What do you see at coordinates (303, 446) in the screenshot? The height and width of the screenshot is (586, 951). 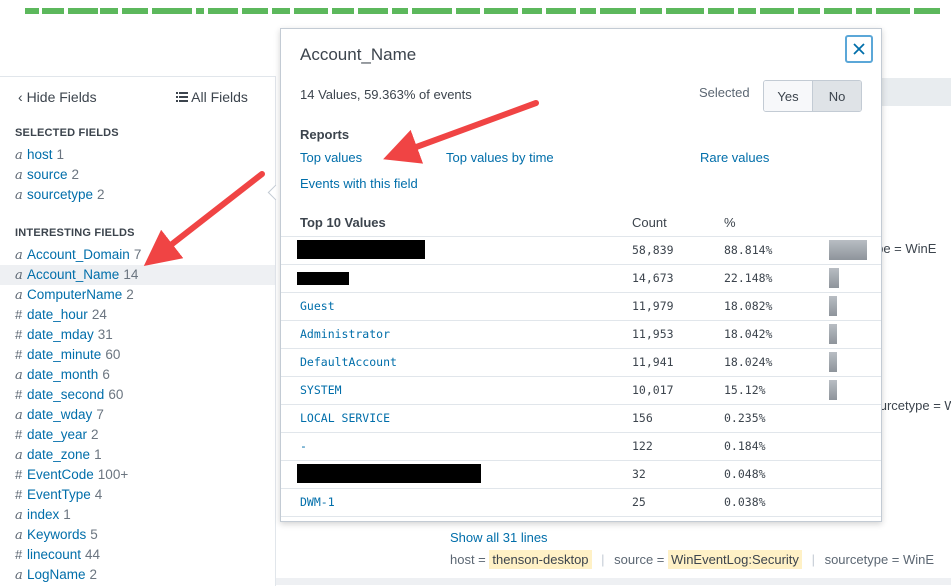 I see `value-cell: -` at bounding box center [303, 446].